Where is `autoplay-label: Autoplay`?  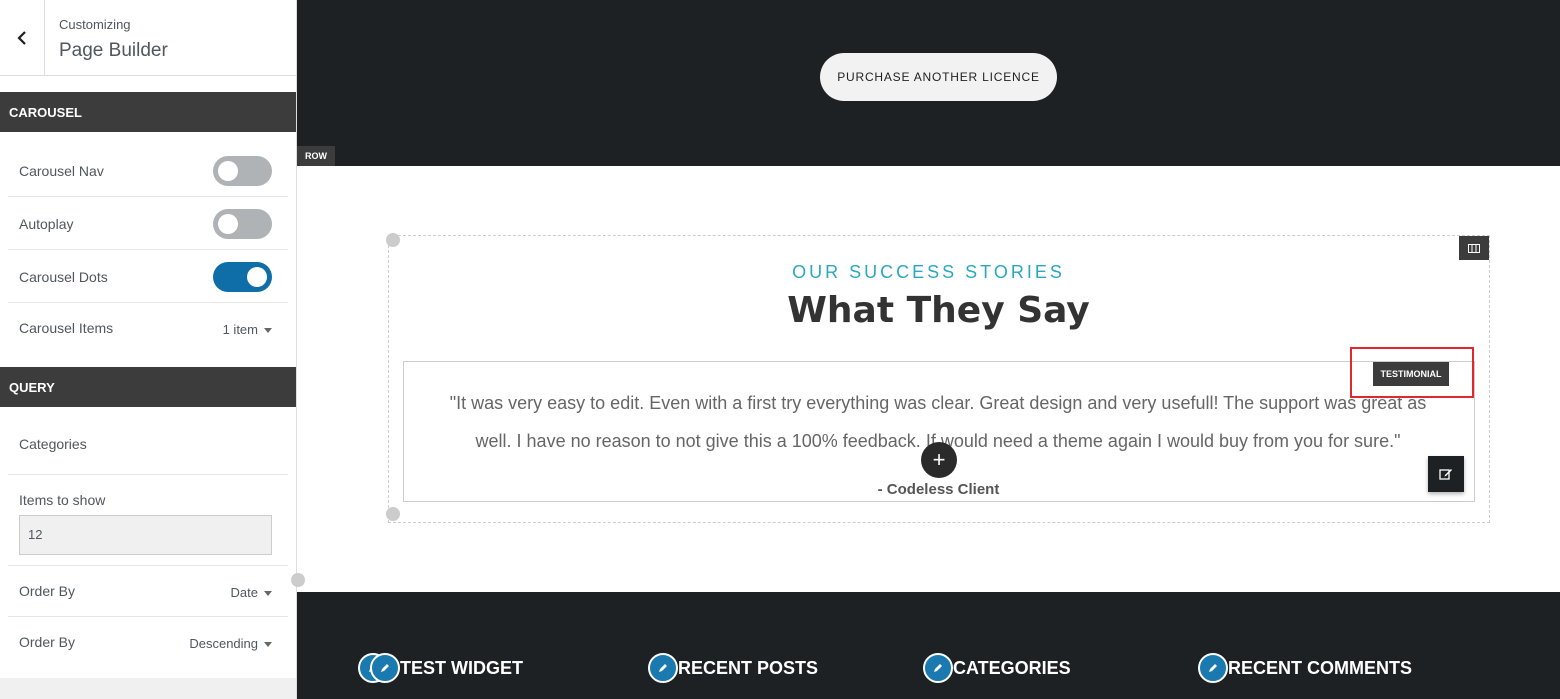
autoplay-label: Autoplay is located at coordinates (46, 224).